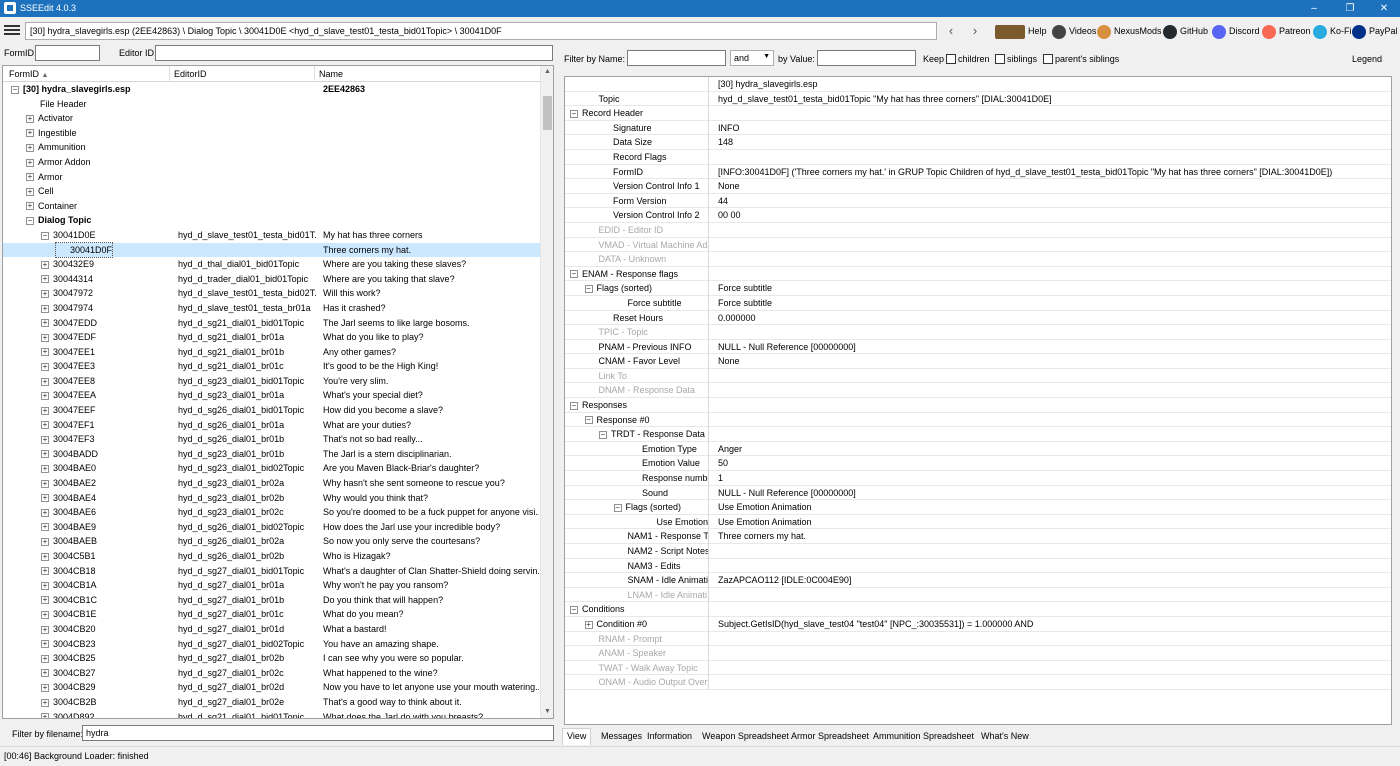 This screenshot has width=1400, height=766. I want to click on tree-row: + Armor, so click(272, 177).